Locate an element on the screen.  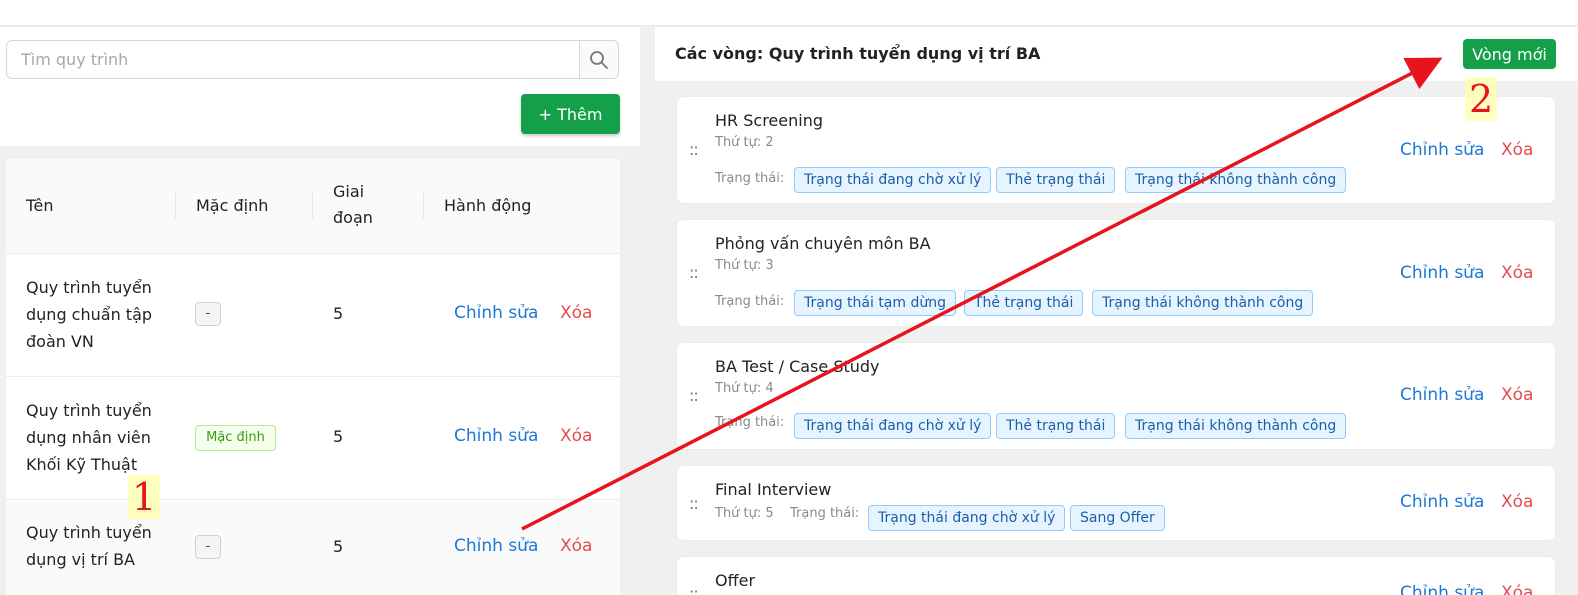
new-round-button: Vòng mới is located at coordinates (1509, 54).